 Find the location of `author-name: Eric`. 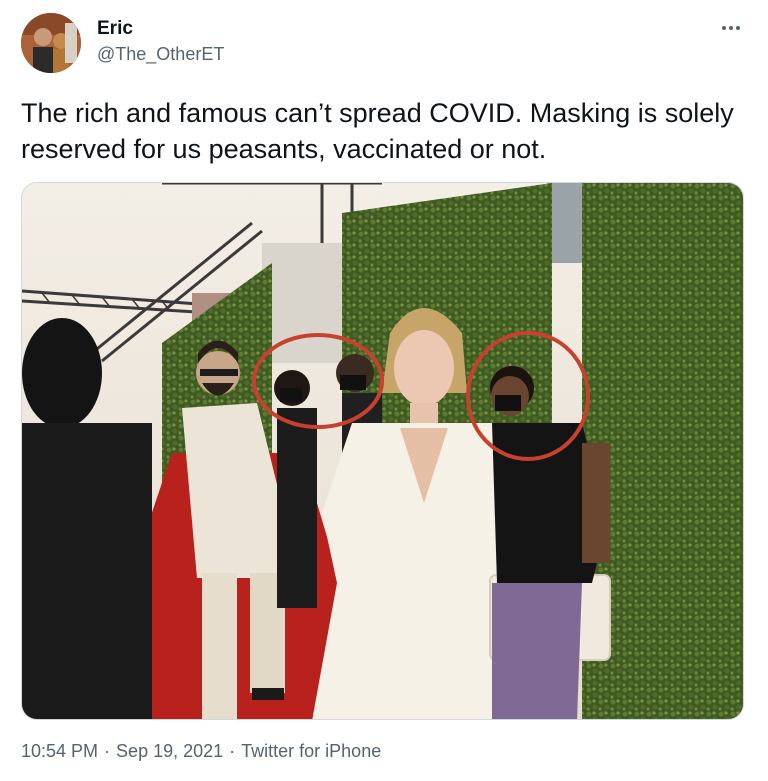

author-name: Eric is located at coordinates (115, 29).